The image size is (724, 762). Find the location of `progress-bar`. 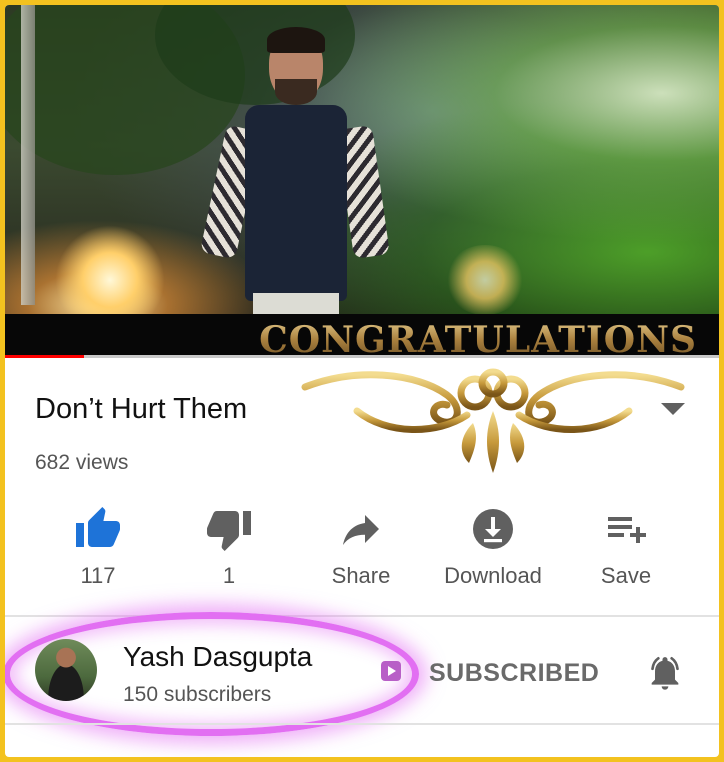

progress-bar is located at coordinates (362, 356).